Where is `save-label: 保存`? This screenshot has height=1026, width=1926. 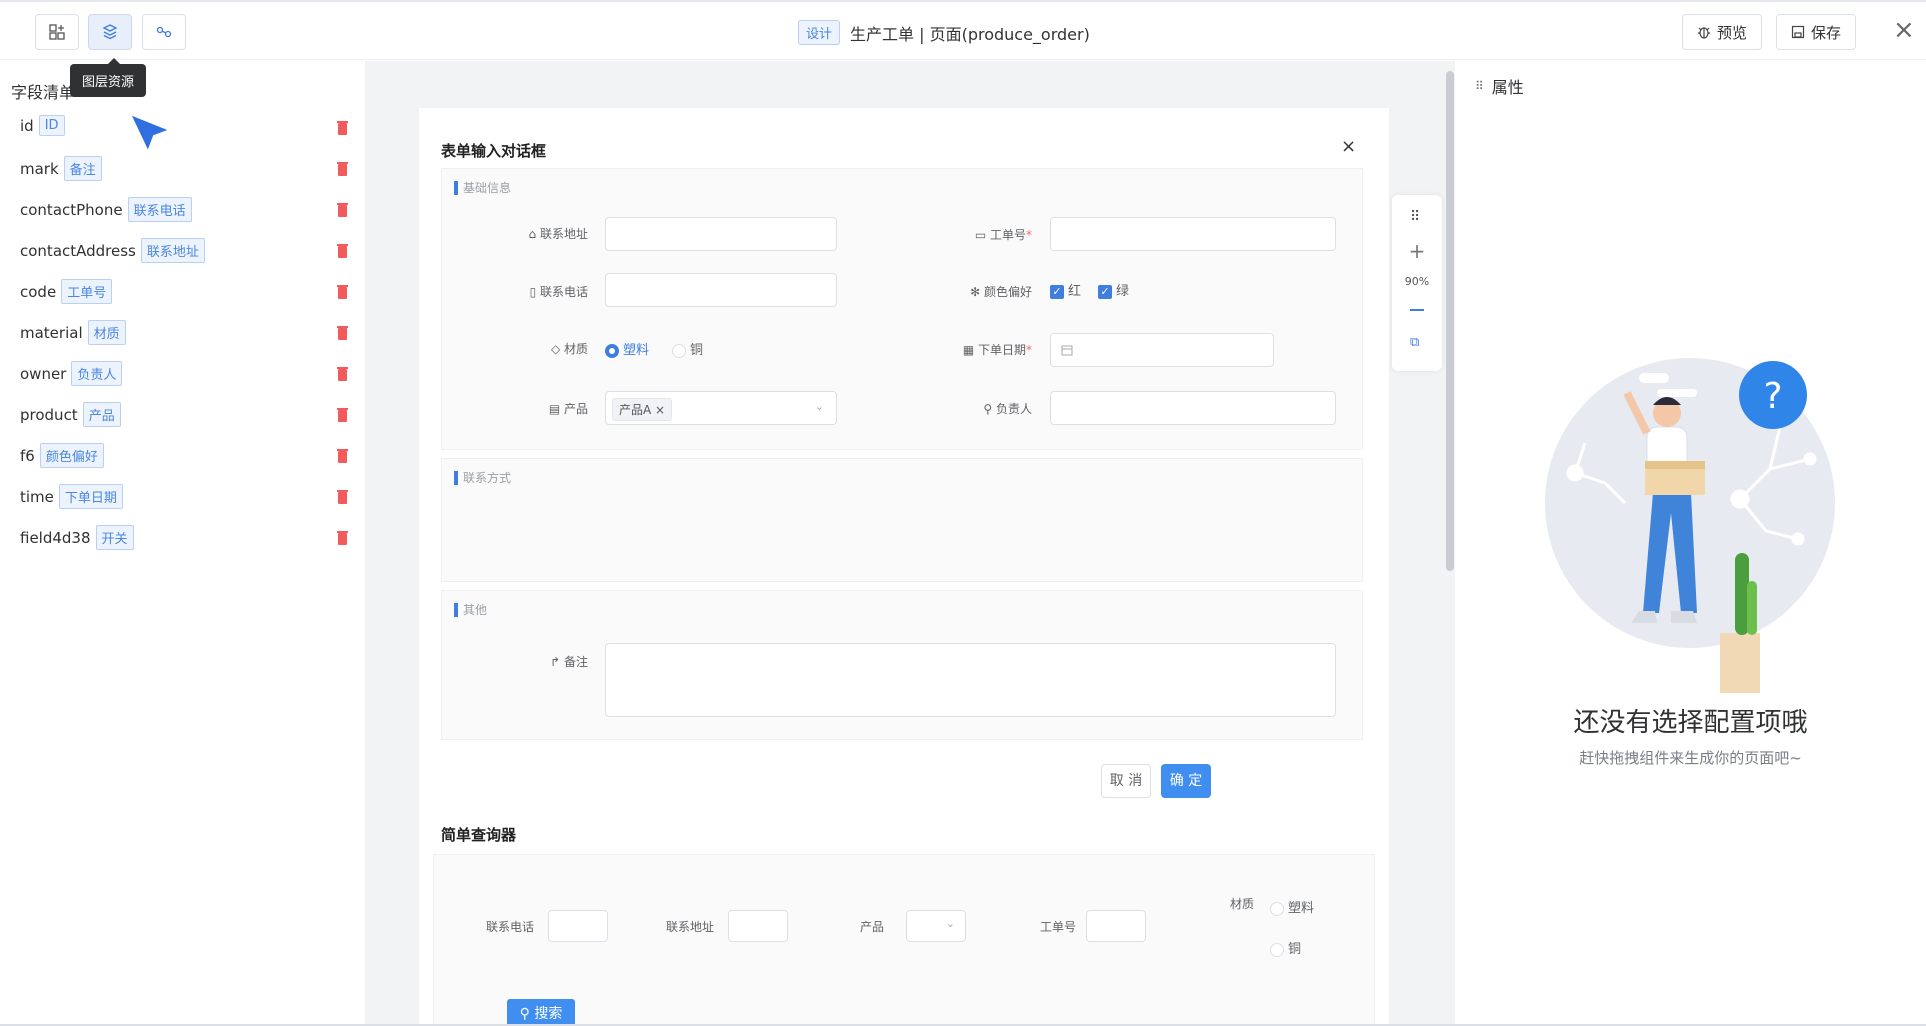 save-label: 保存 is located at coordinates (1826, 32).